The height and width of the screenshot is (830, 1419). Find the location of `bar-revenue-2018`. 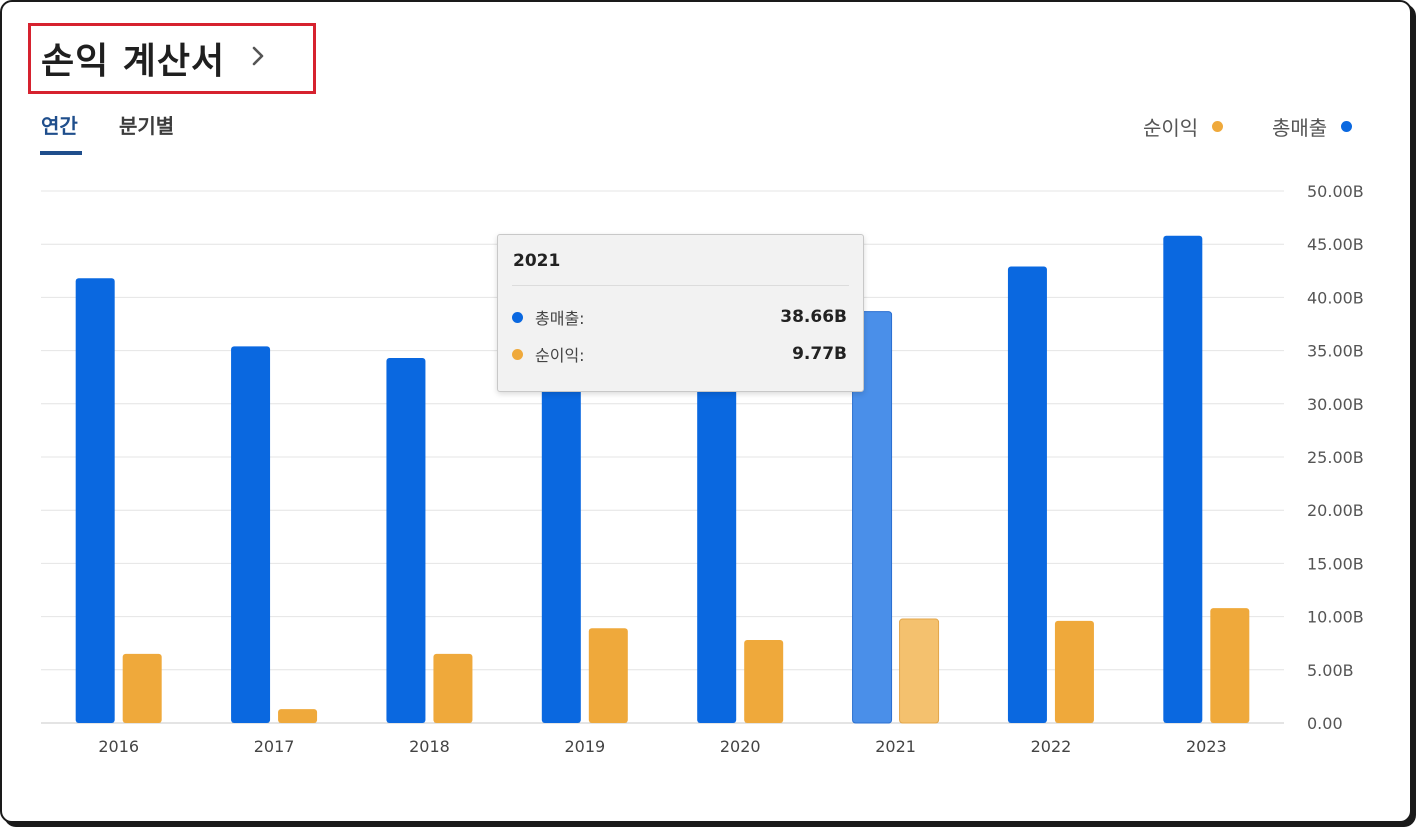

bar-revenue-2018 is located at coordinates (406, 540).